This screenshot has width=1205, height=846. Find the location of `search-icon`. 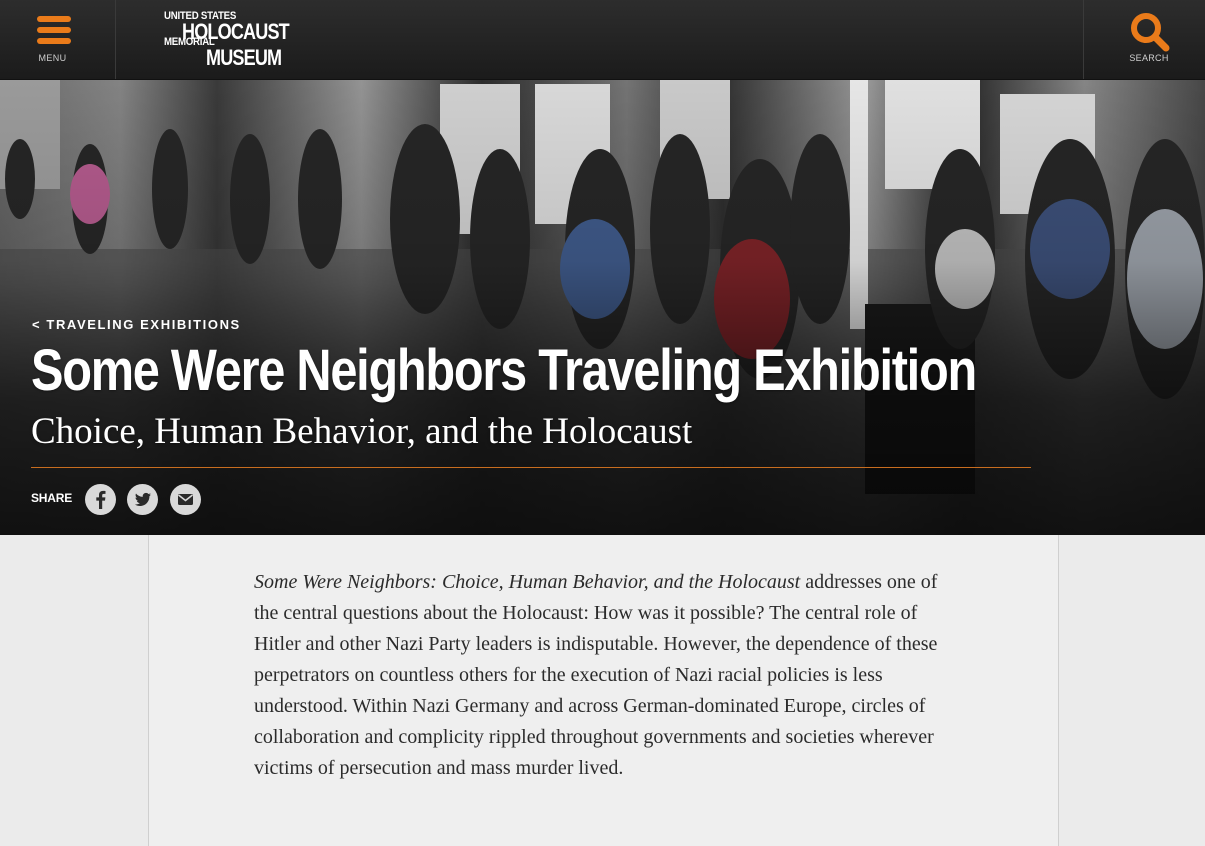

search-icon is located at coordinates (1150, 32).